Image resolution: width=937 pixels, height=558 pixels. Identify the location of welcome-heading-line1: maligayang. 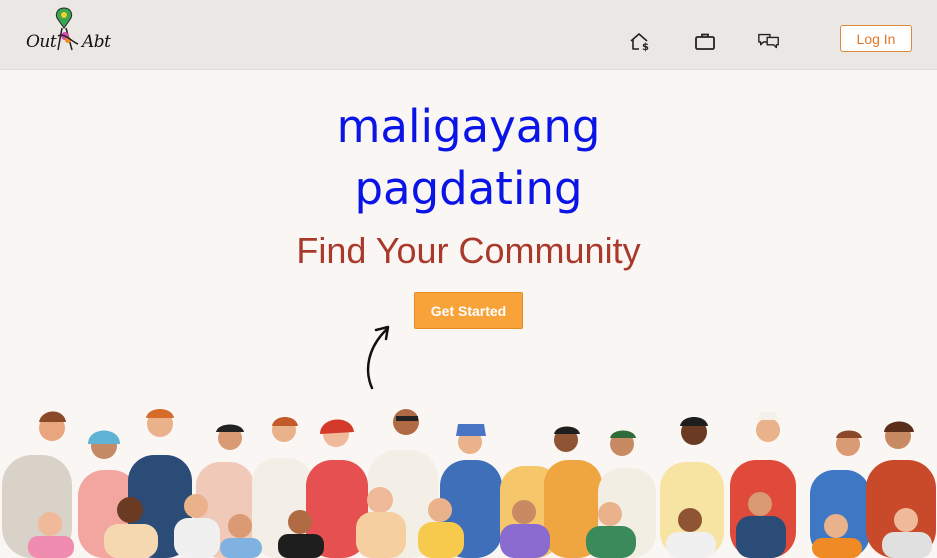
(468, 126).